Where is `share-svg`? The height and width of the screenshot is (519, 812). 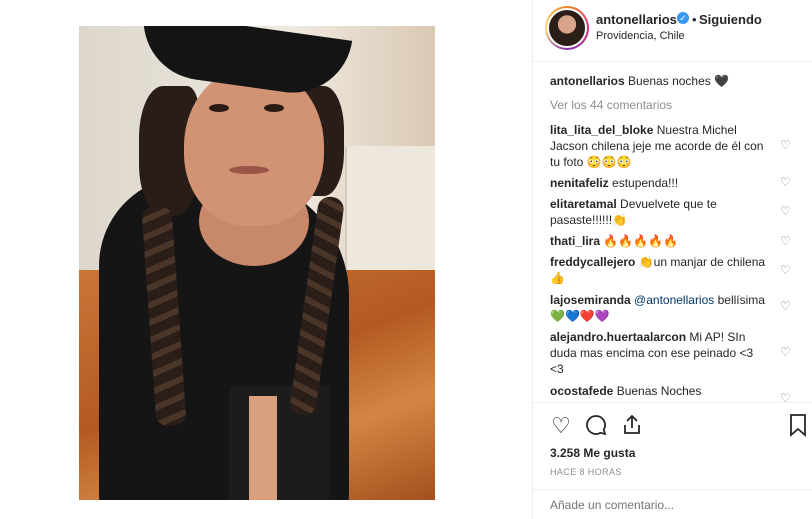 share-svg is located at coordinates (632, 424).